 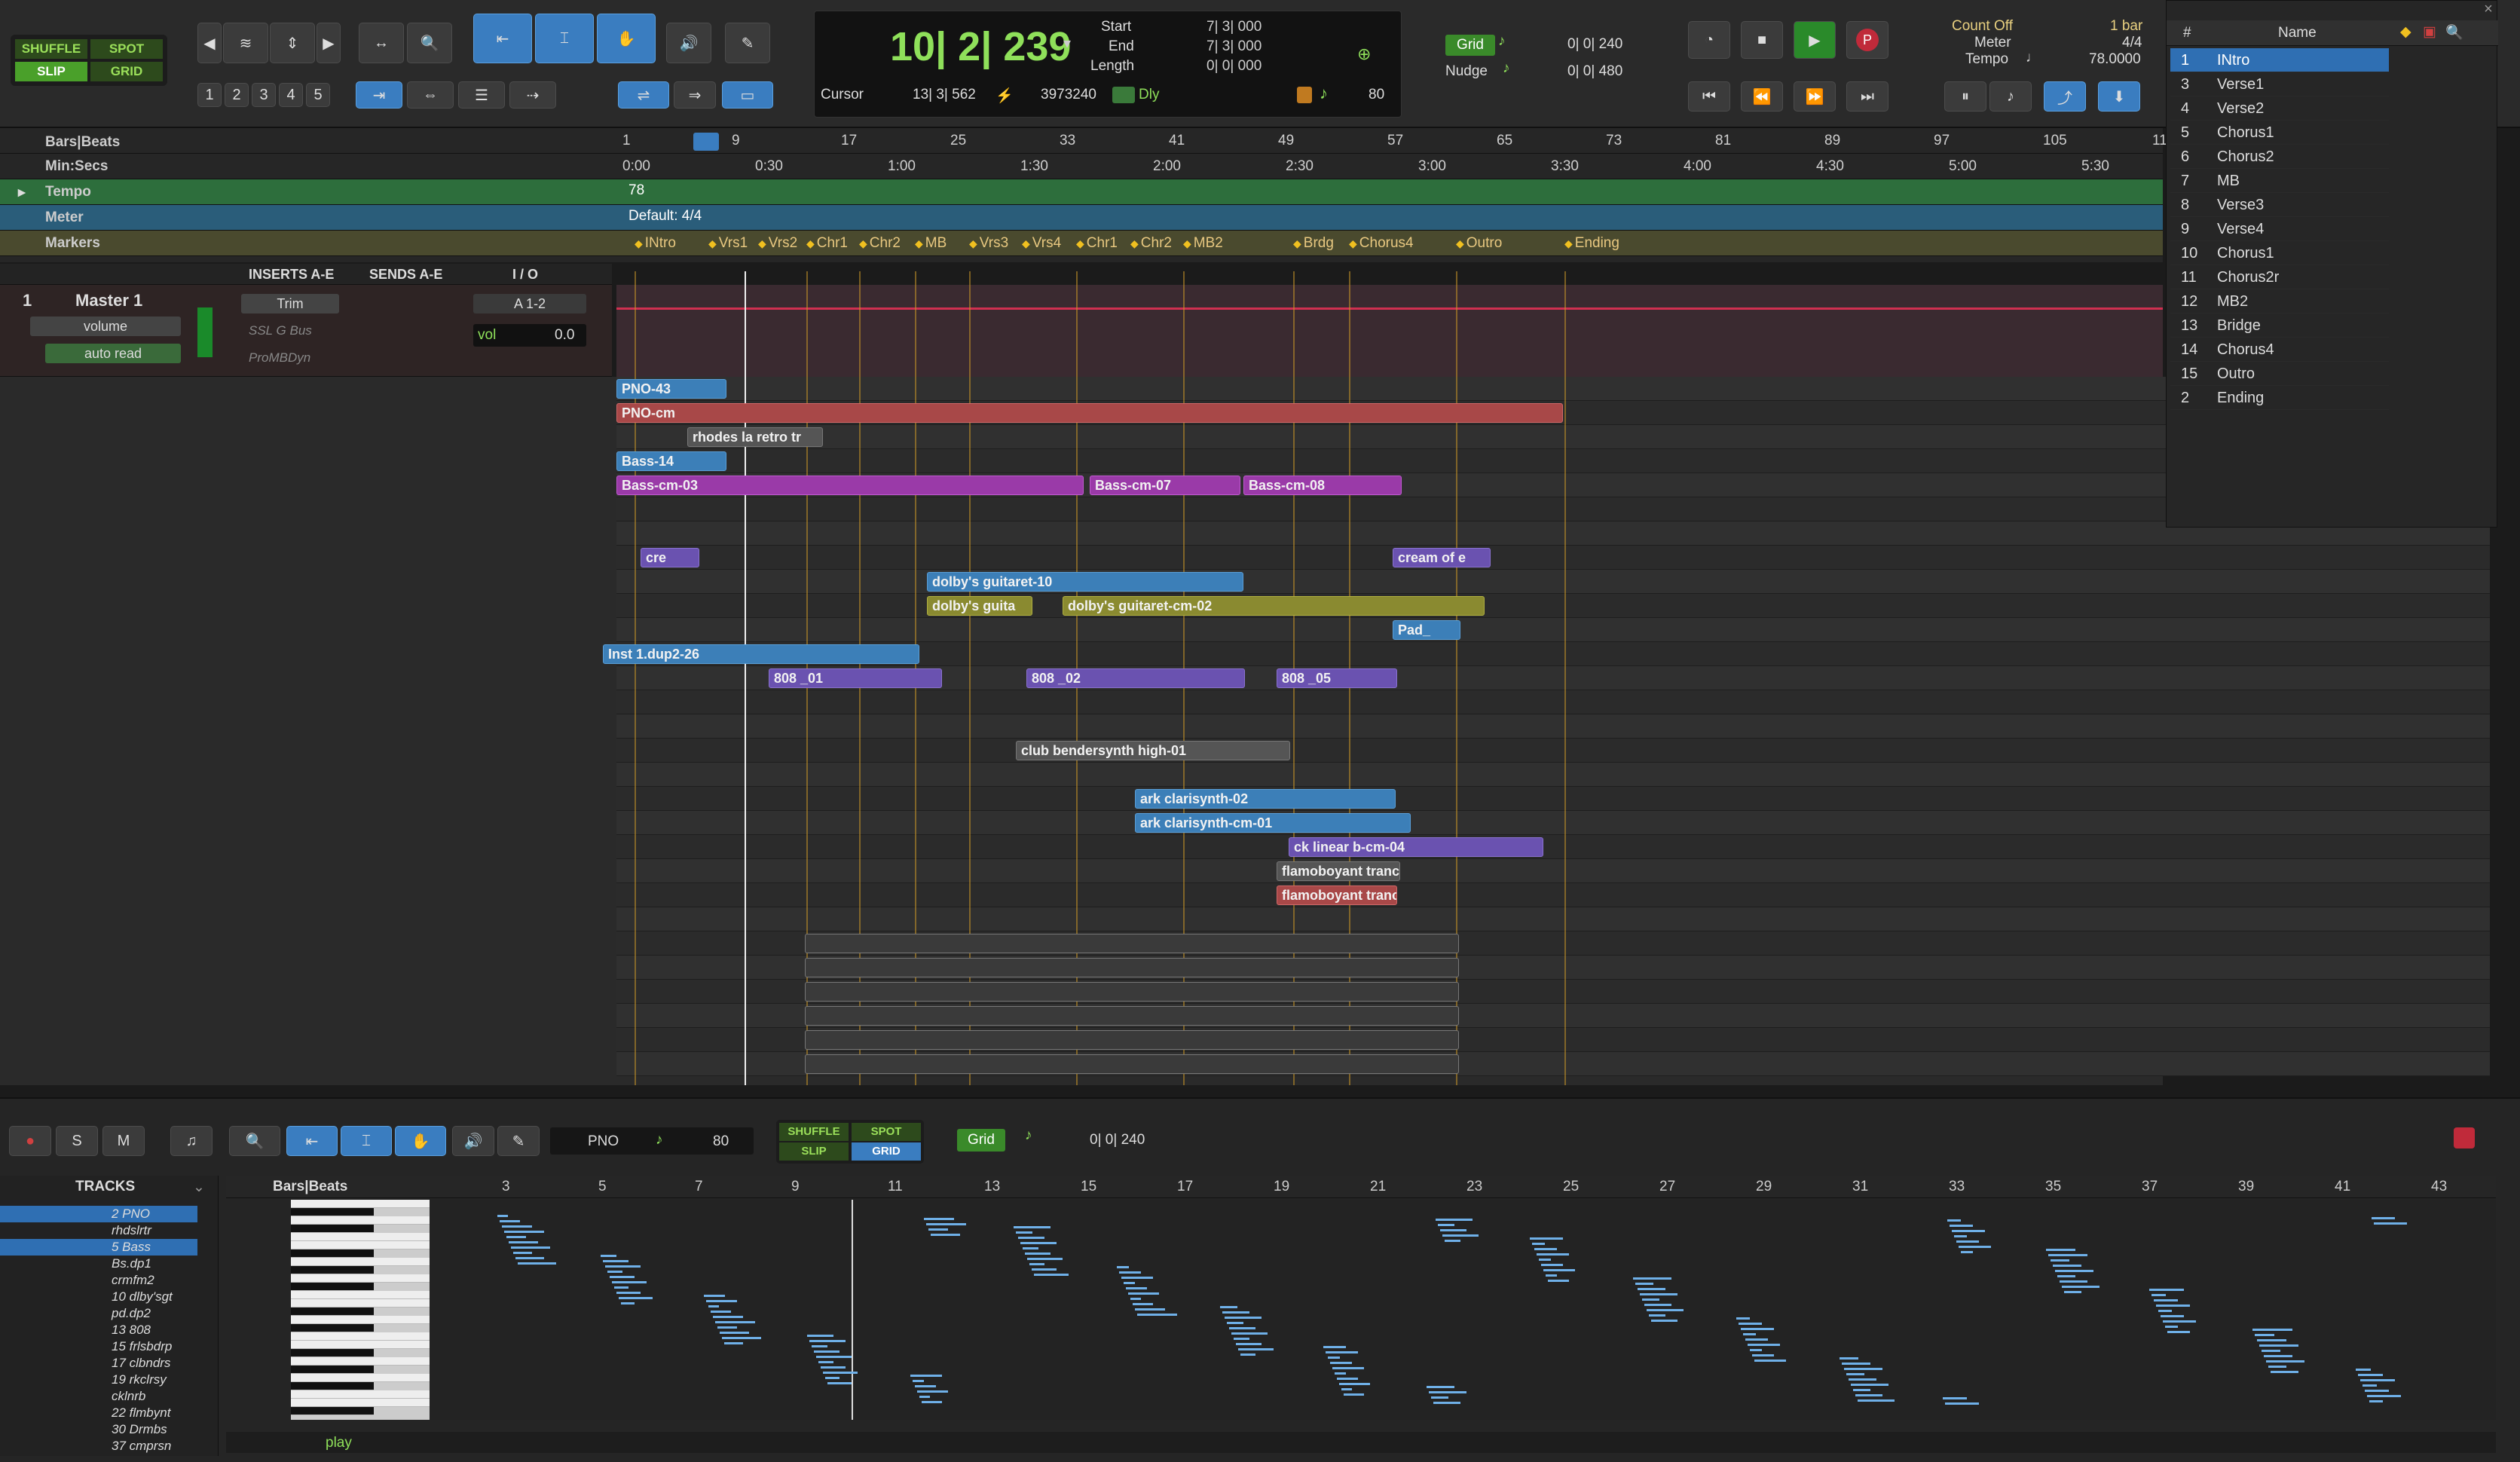 What do you see at coordinates (98, 1214) in the screenshot?
I see `midi-track-item: 2 PNO` at bounding box center [98, 1214].